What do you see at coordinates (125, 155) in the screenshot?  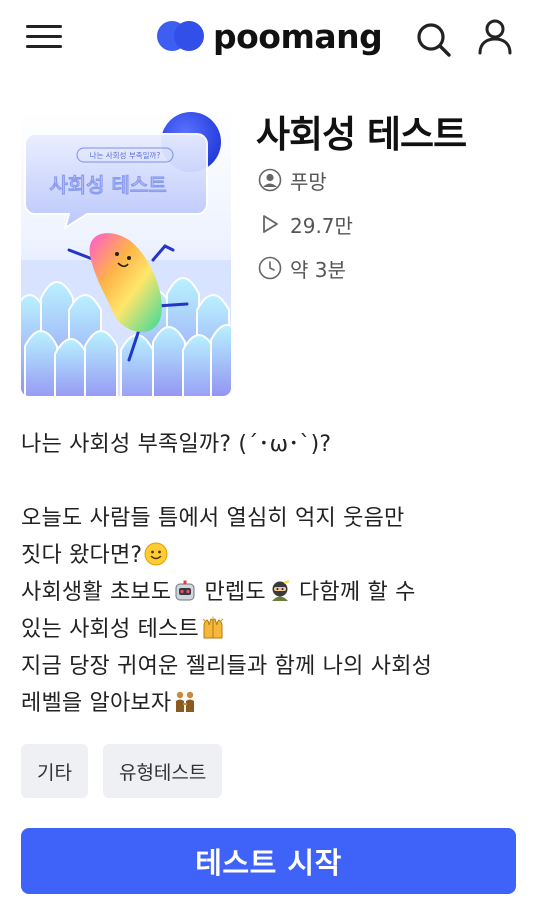 I see `bubble-small-text: 나는 사회성 부족일까?` at bounding box center [125, 155].